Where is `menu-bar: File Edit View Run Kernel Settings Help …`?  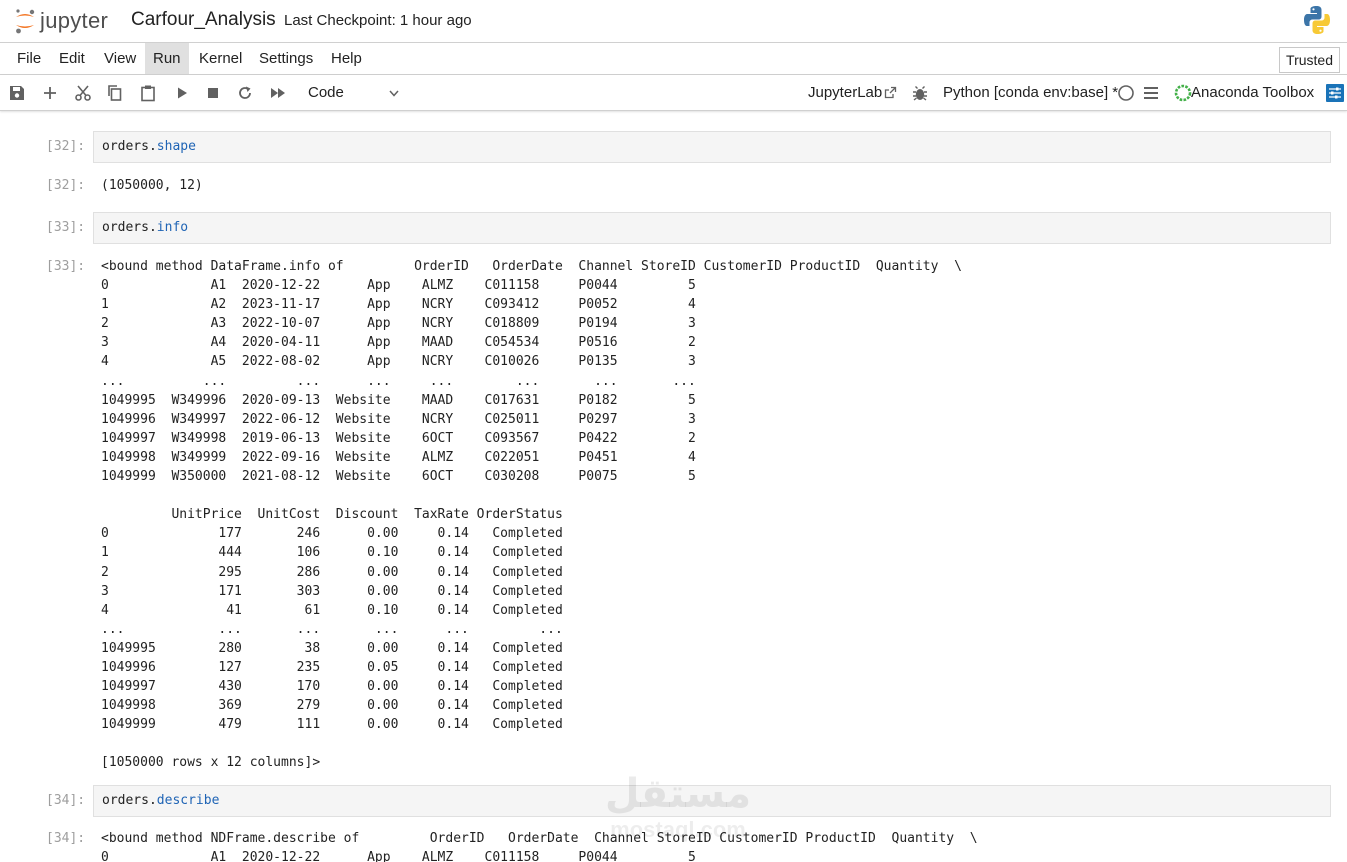 menu-bar: File Edit View Run Kernel Settings Help … is located at coordinates (673, 59).